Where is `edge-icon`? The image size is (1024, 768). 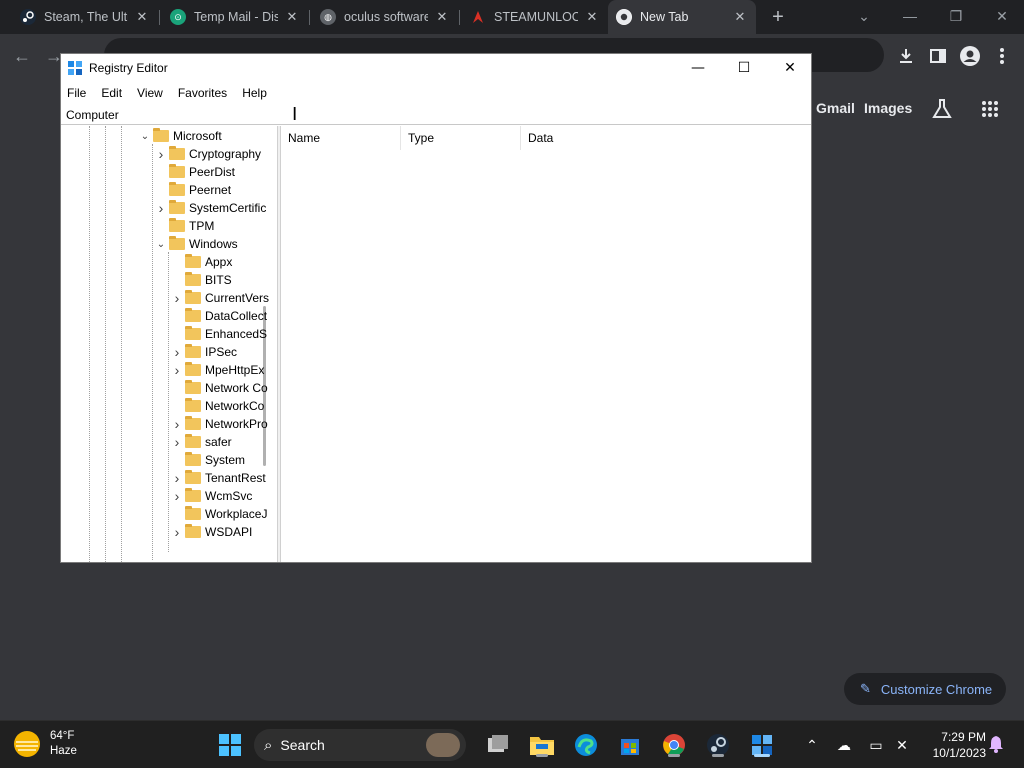 edge-icon is located at coordinates (586, 745).